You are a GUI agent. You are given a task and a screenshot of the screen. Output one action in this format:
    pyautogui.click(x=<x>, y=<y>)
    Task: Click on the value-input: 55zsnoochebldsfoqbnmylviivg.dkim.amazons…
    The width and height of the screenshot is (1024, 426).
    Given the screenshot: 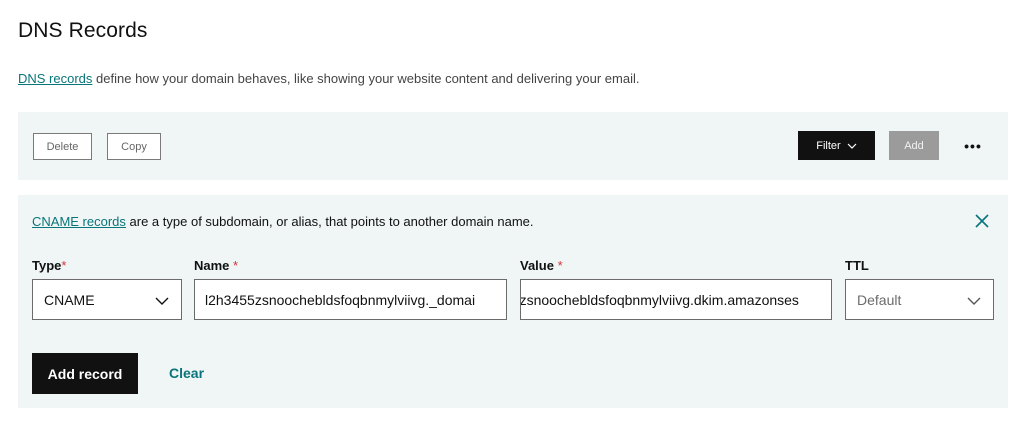 What is the action you would take?
    pyautogui.click(x=676, y=299)
    